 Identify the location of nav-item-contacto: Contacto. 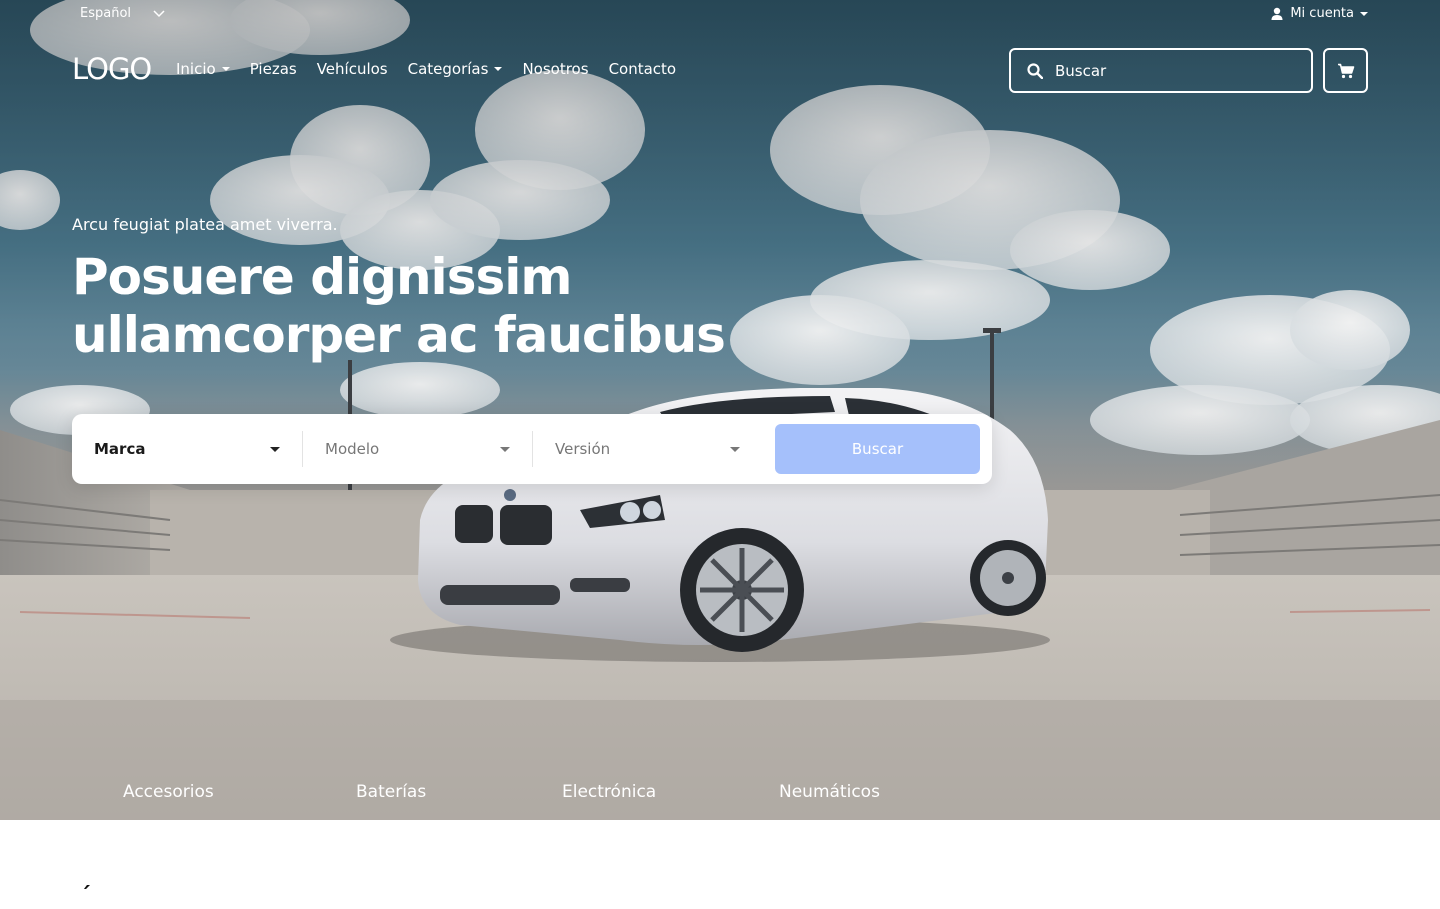
(643, 69).